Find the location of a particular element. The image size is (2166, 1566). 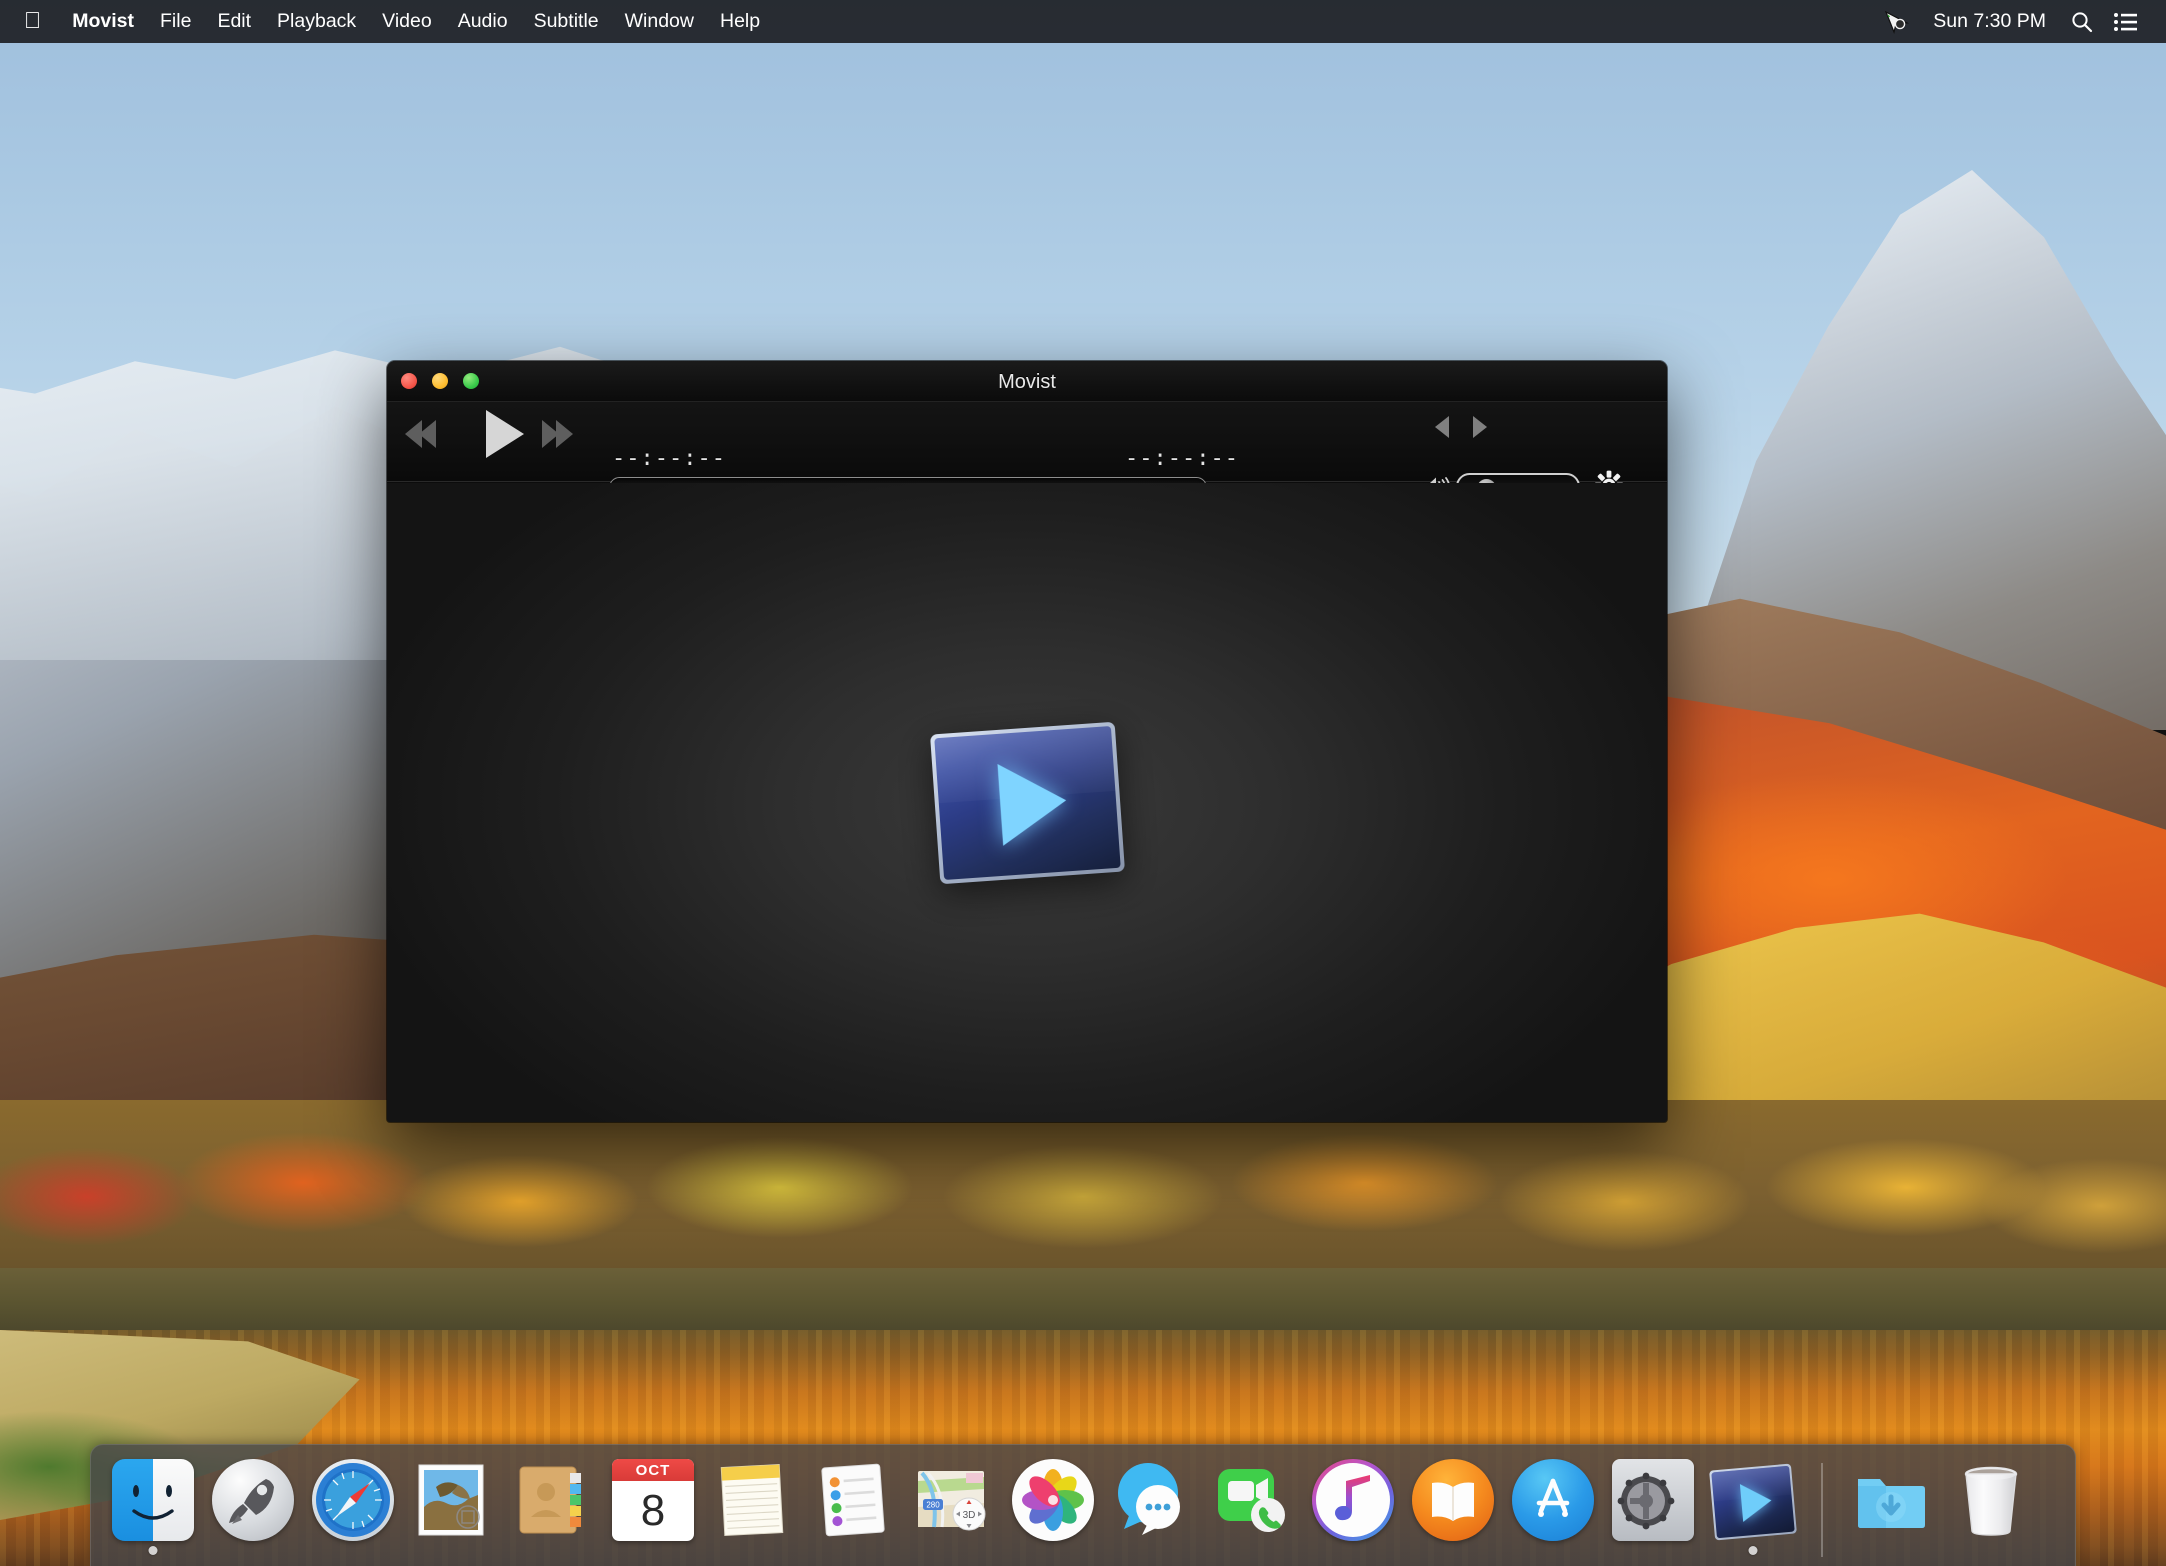

menu-item-video: Video is located at coordinates (407, 21).